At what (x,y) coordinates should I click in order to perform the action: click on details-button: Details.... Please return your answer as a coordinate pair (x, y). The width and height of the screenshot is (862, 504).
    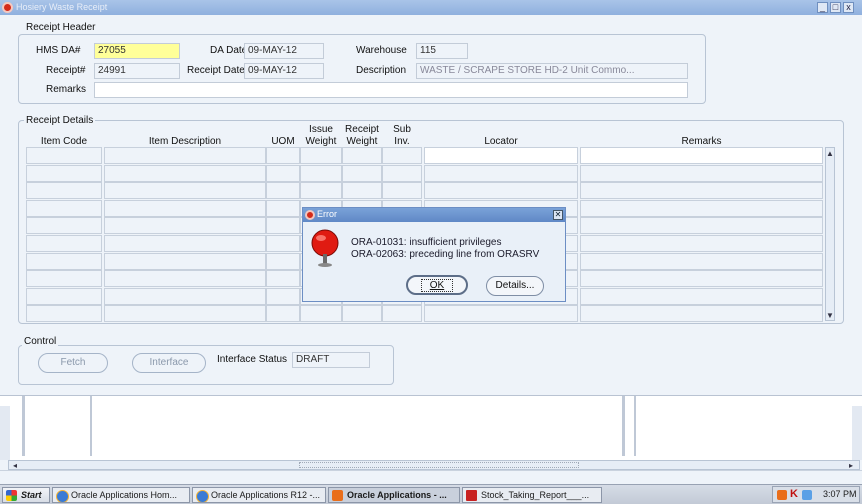
    Looking at the image, I should click on (515, 286).